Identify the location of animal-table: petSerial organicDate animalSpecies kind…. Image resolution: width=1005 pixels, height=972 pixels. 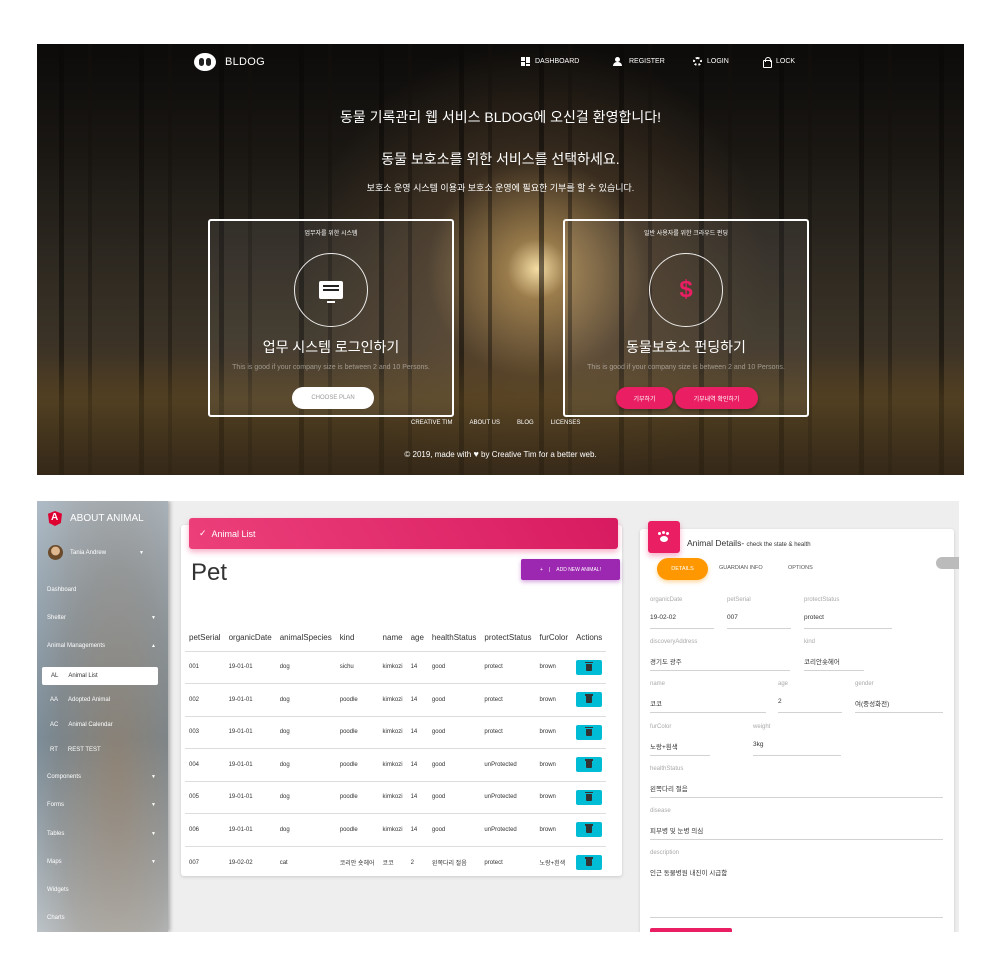
(396, 752).